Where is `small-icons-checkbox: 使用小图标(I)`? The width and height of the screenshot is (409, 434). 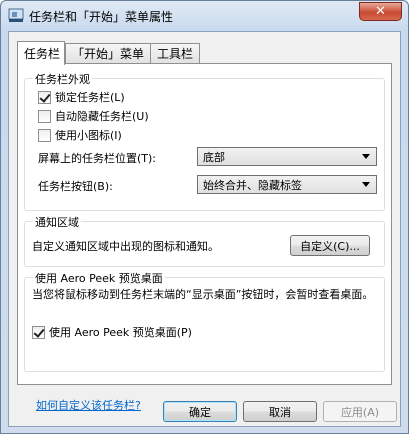
small-icons-checkbox: 使用小图标(I) is located at coordinates (80, 135).